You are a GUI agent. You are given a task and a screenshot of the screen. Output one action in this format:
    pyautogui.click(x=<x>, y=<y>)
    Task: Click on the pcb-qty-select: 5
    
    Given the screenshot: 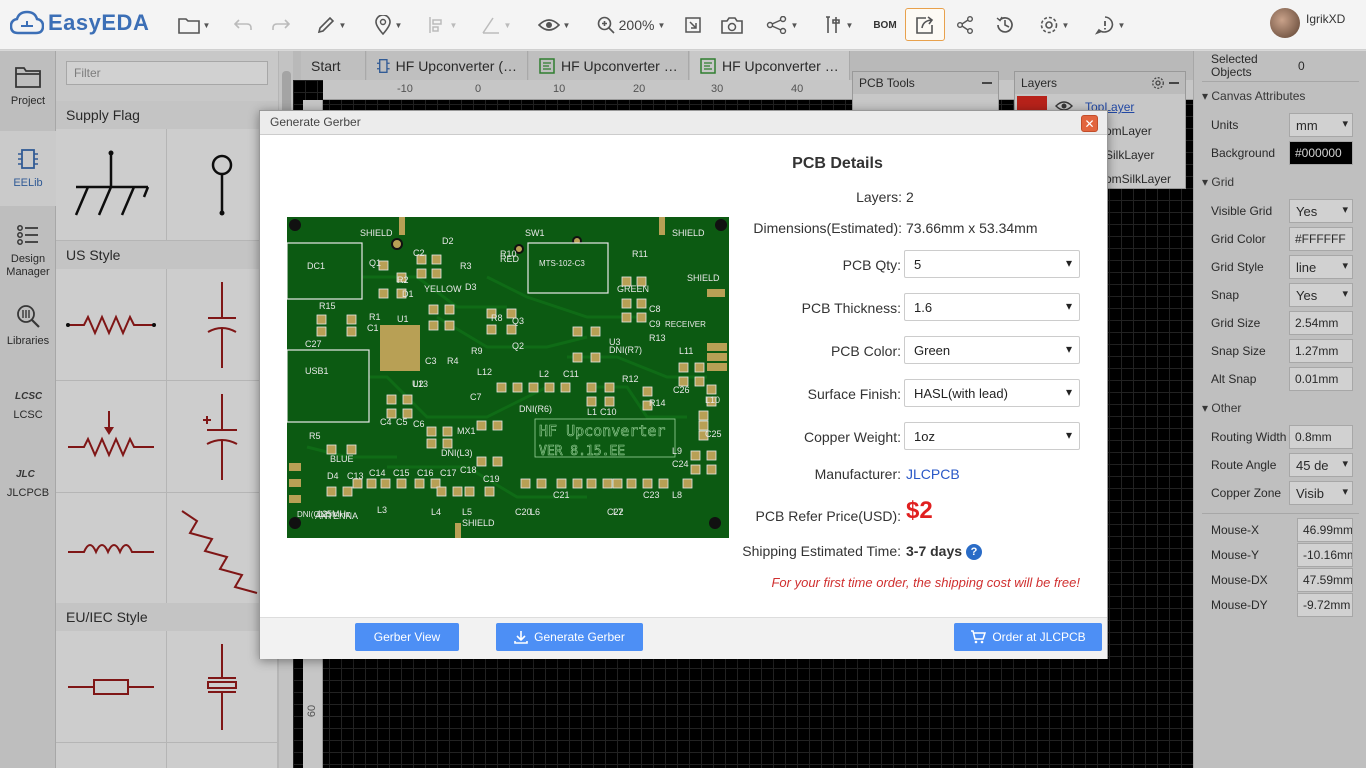 What is the action you would take?
    pyautogui.click(x=992, y=264)
    